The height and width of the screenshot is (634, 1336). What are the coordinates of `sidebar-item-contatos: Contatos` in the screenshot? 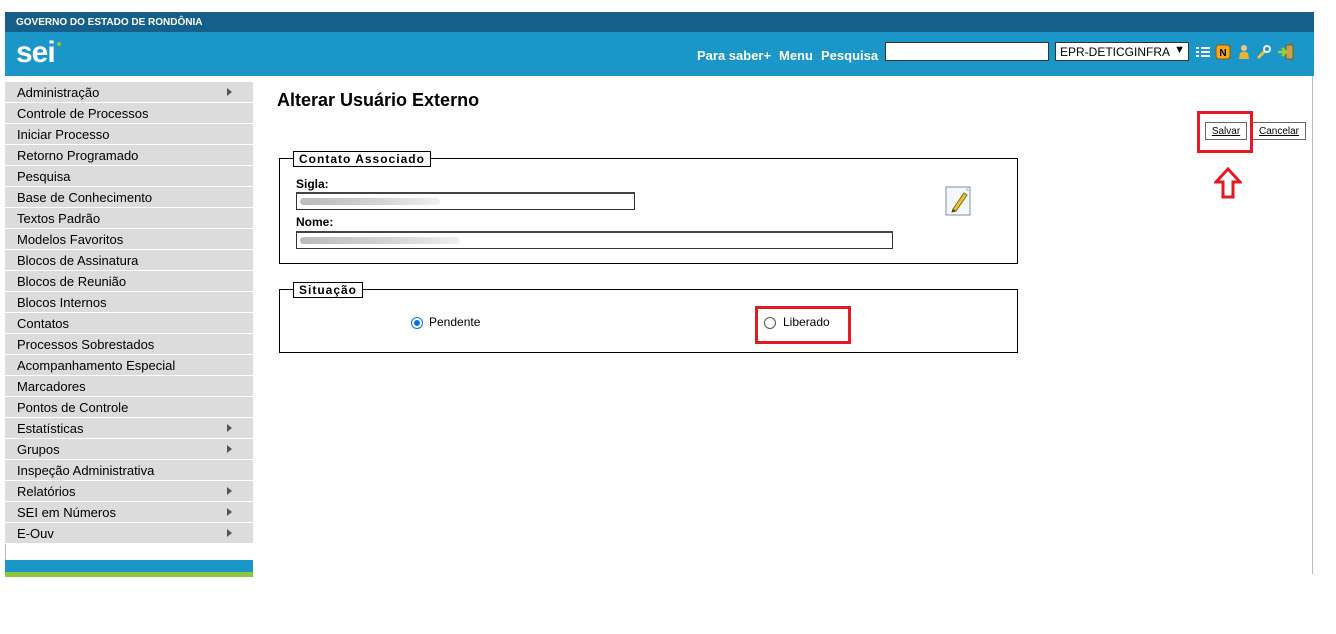 It's located at (129, 323).